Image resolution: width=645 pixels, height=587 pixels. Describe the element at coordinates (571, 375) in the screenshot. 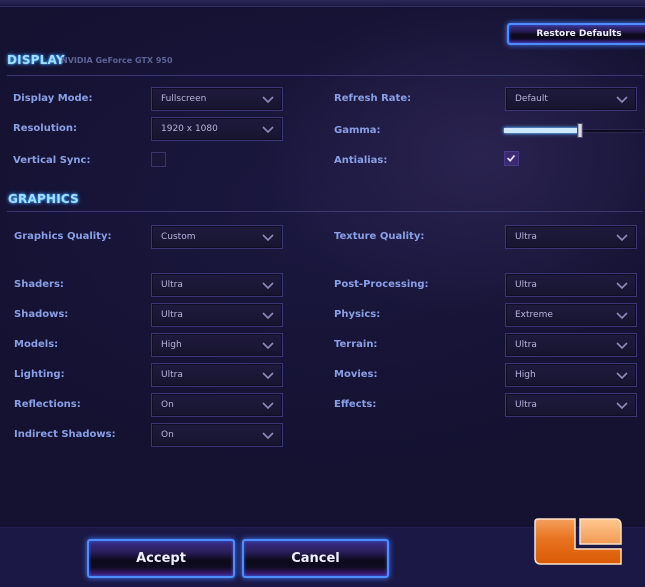

I see `movies-dropdown: High` at that location.